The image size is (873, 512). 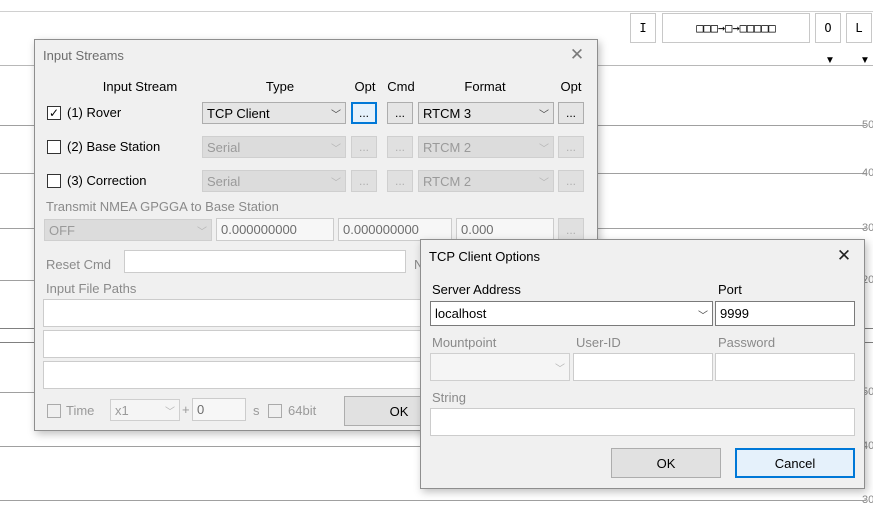 I want to click on base-station-label: (2) Base Station, so click(x=114, y=146).